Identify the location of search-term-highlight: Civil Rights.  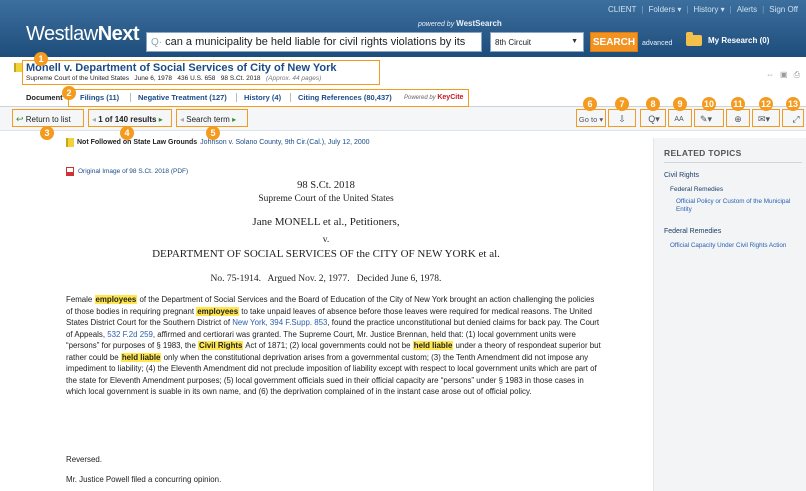
(221, 345).